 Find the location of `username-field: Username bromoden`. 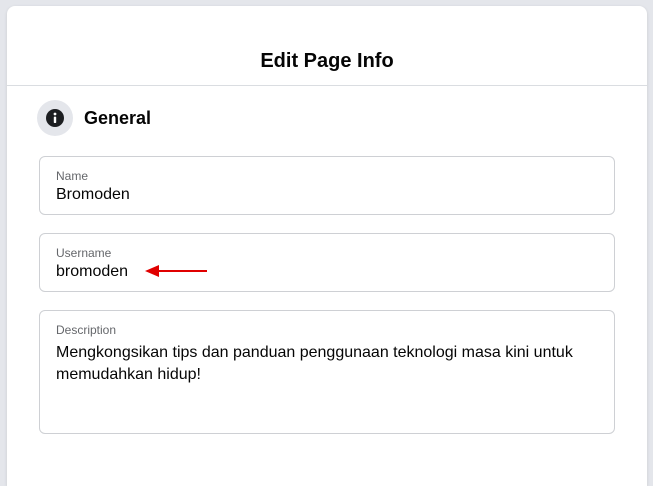

username-field: Username bromoden is located at coordinates (327, 262).